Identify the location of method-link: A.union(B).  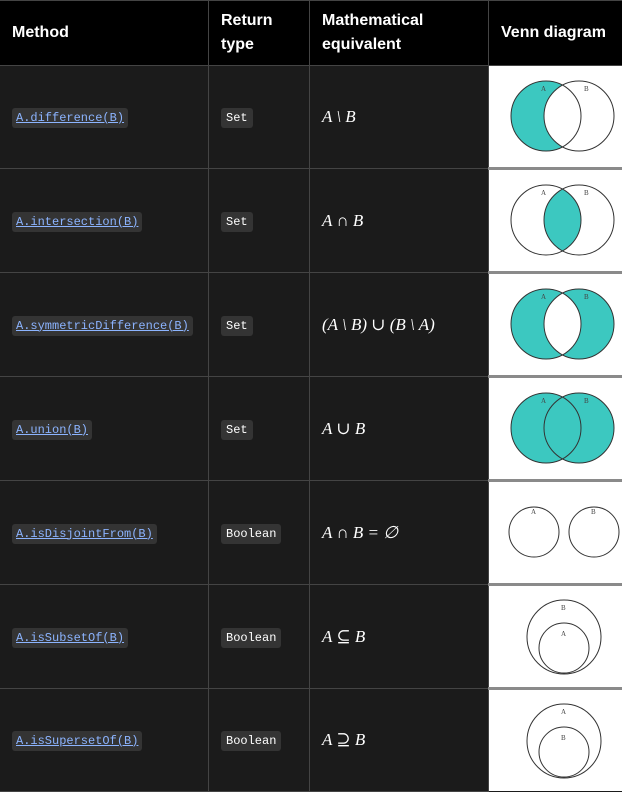
(52, 430).